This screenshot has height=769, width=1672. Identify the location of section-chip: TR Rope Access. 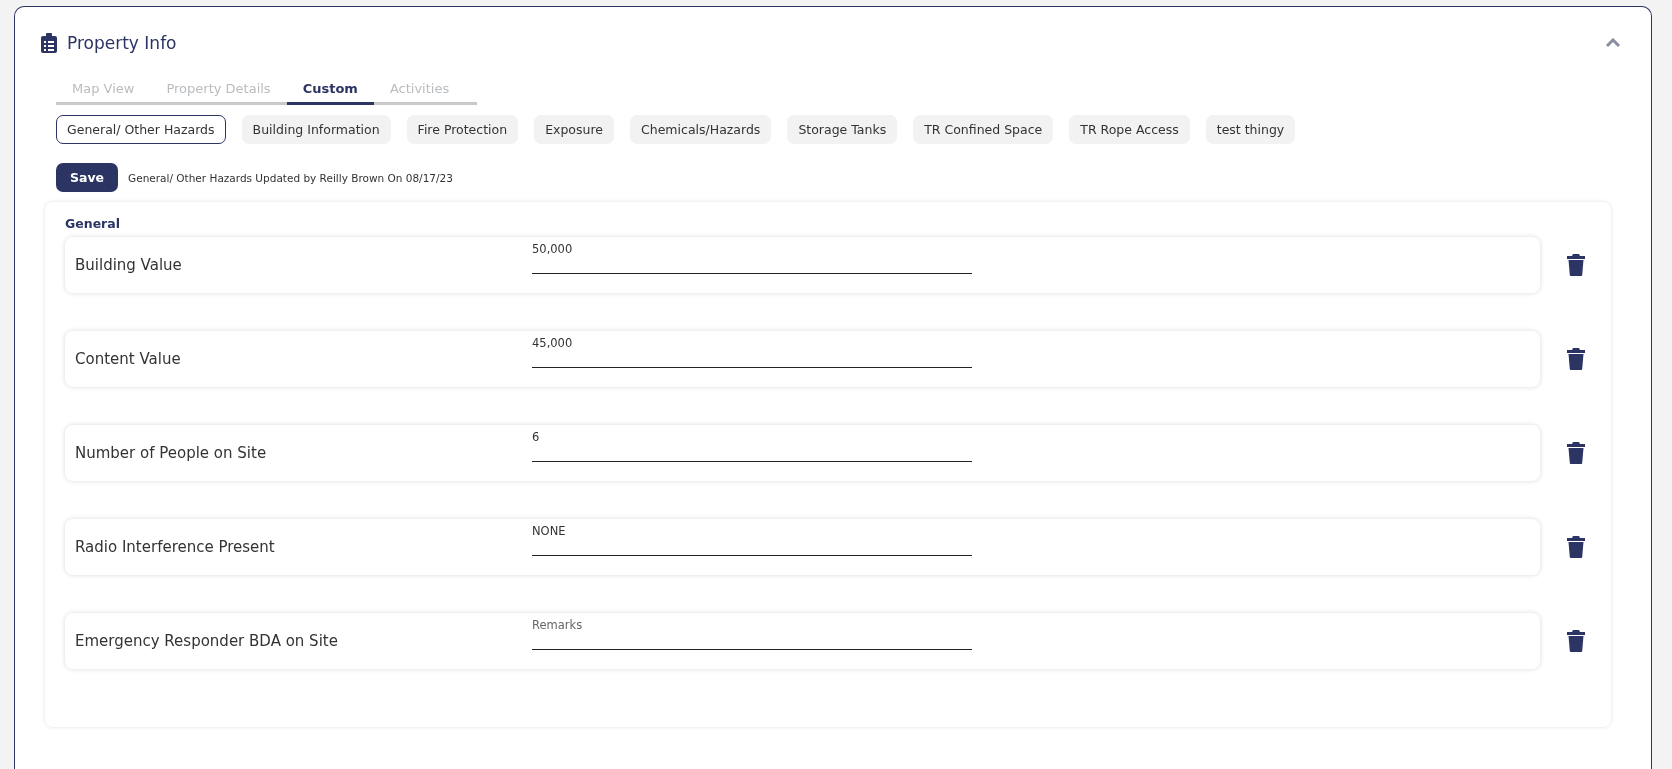
(1129, 129).